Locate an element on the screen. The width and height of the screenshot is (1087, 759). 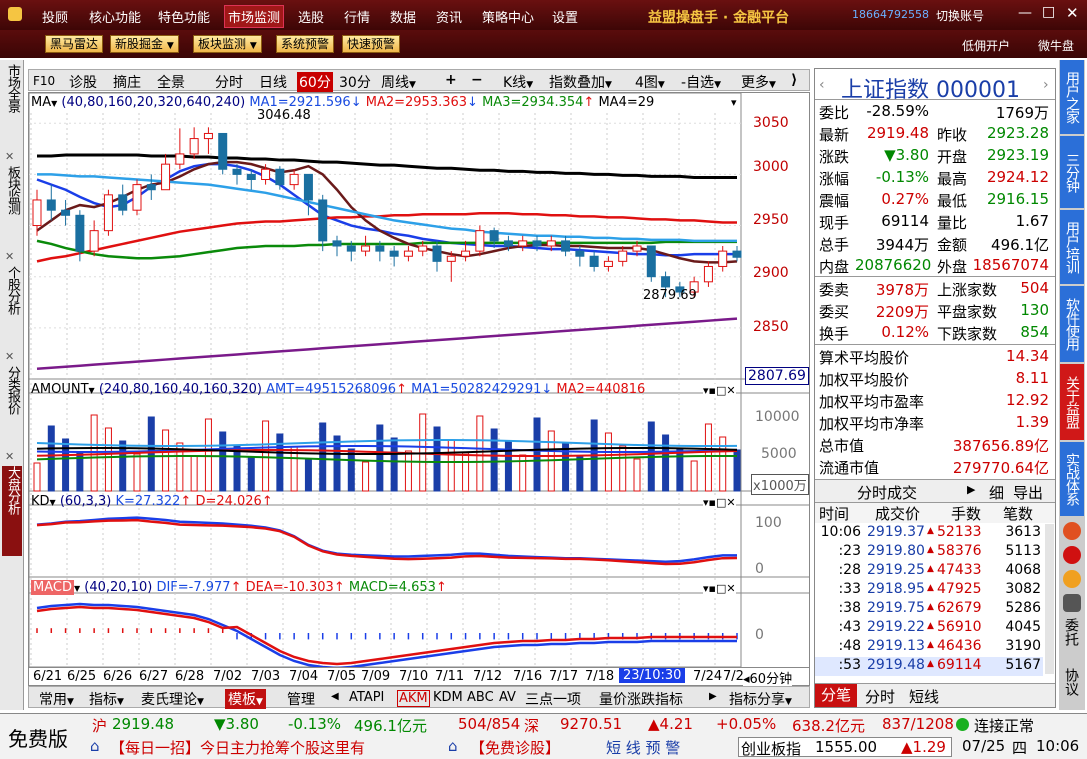
ma-indicator-label: MA is located at coordinates (41, 102).